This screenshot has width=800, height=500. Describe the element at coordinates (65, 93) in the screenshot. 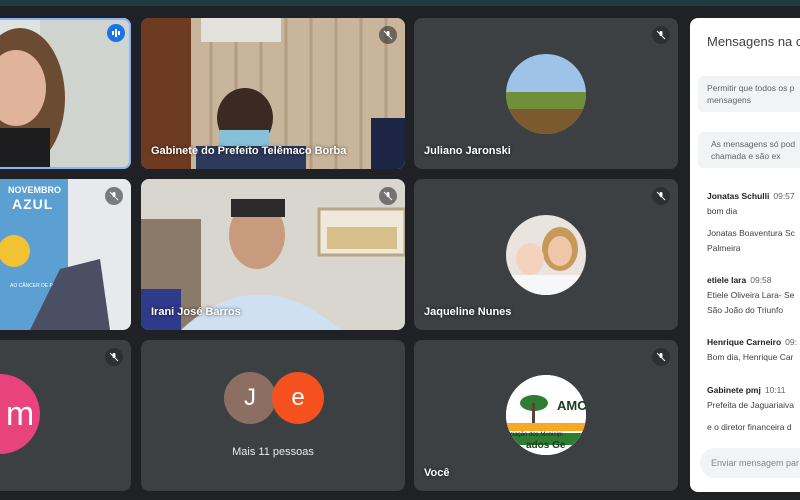

I see `participant-tile-speaker` at that location.